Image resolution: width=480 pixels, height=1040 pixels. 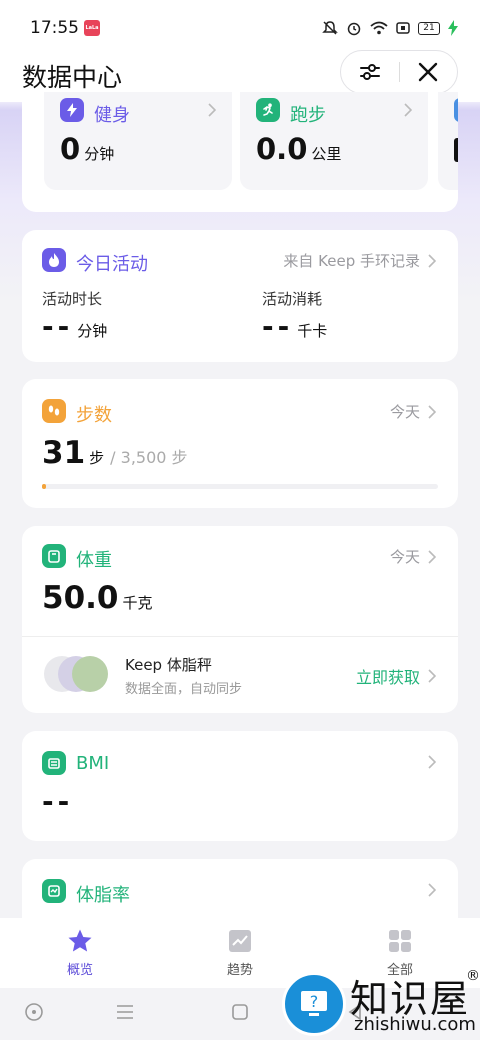 I want to click on promo-title: Keep 体脂秤, so click(x=168, y=665).